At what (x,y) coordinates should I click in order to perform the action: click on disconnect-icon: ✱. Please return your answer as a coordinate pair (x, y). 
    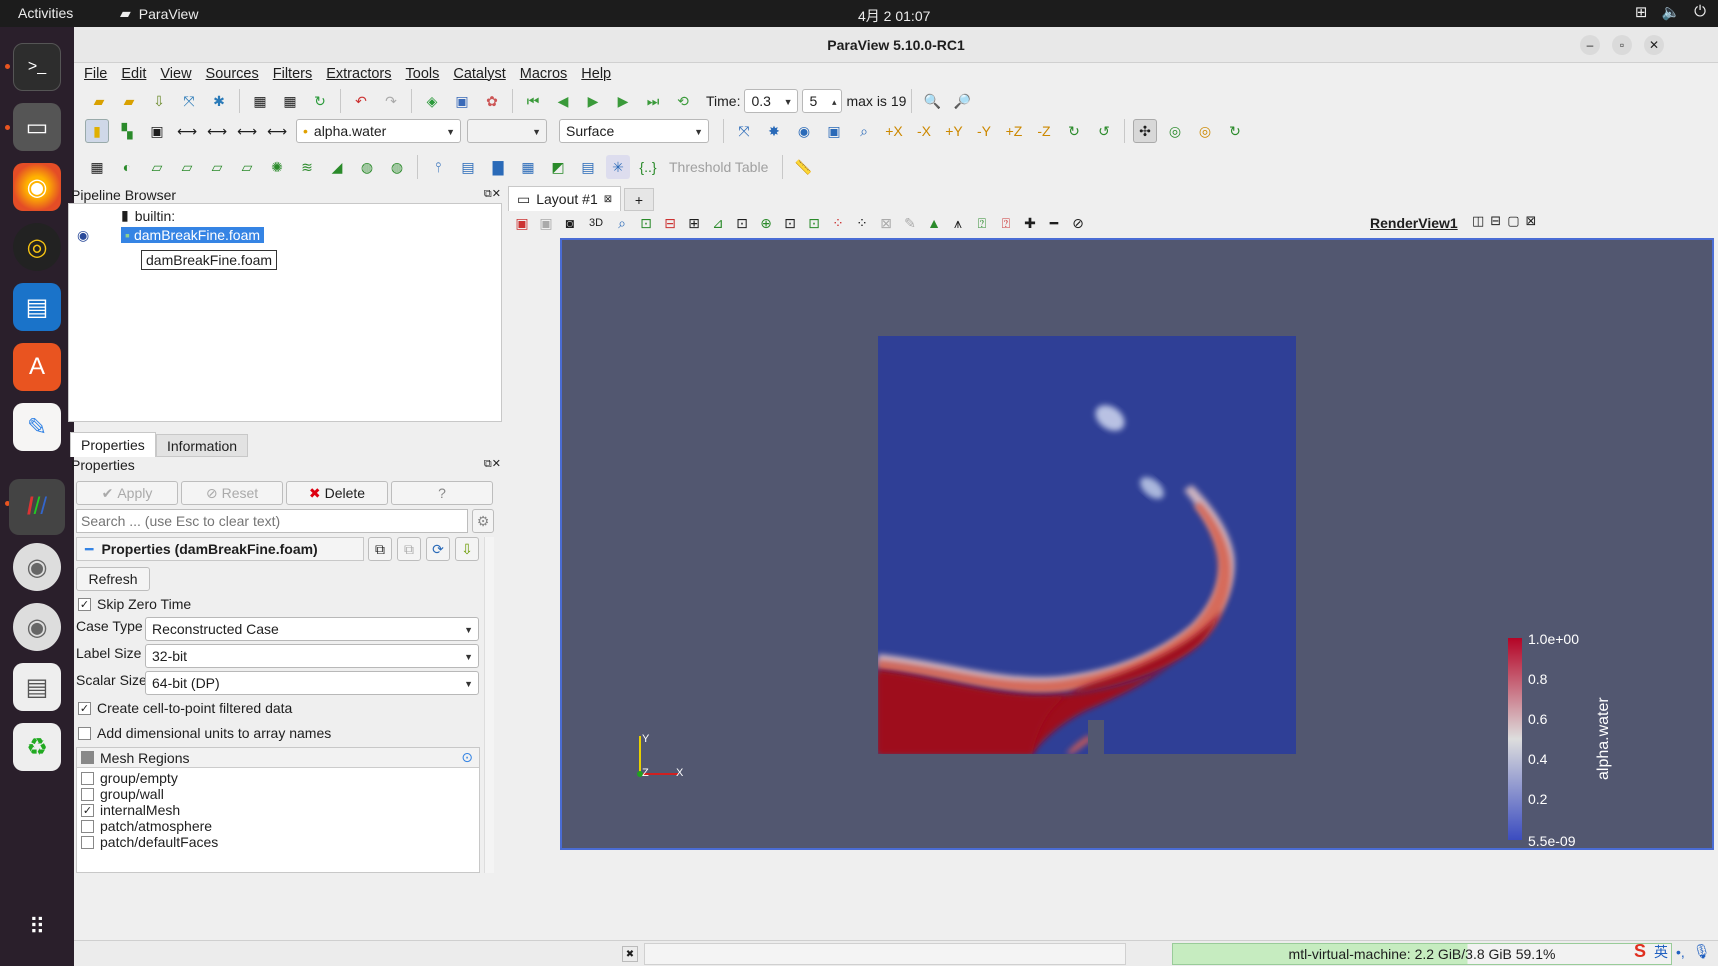
    Looking at the image, I should click on (219, 101).